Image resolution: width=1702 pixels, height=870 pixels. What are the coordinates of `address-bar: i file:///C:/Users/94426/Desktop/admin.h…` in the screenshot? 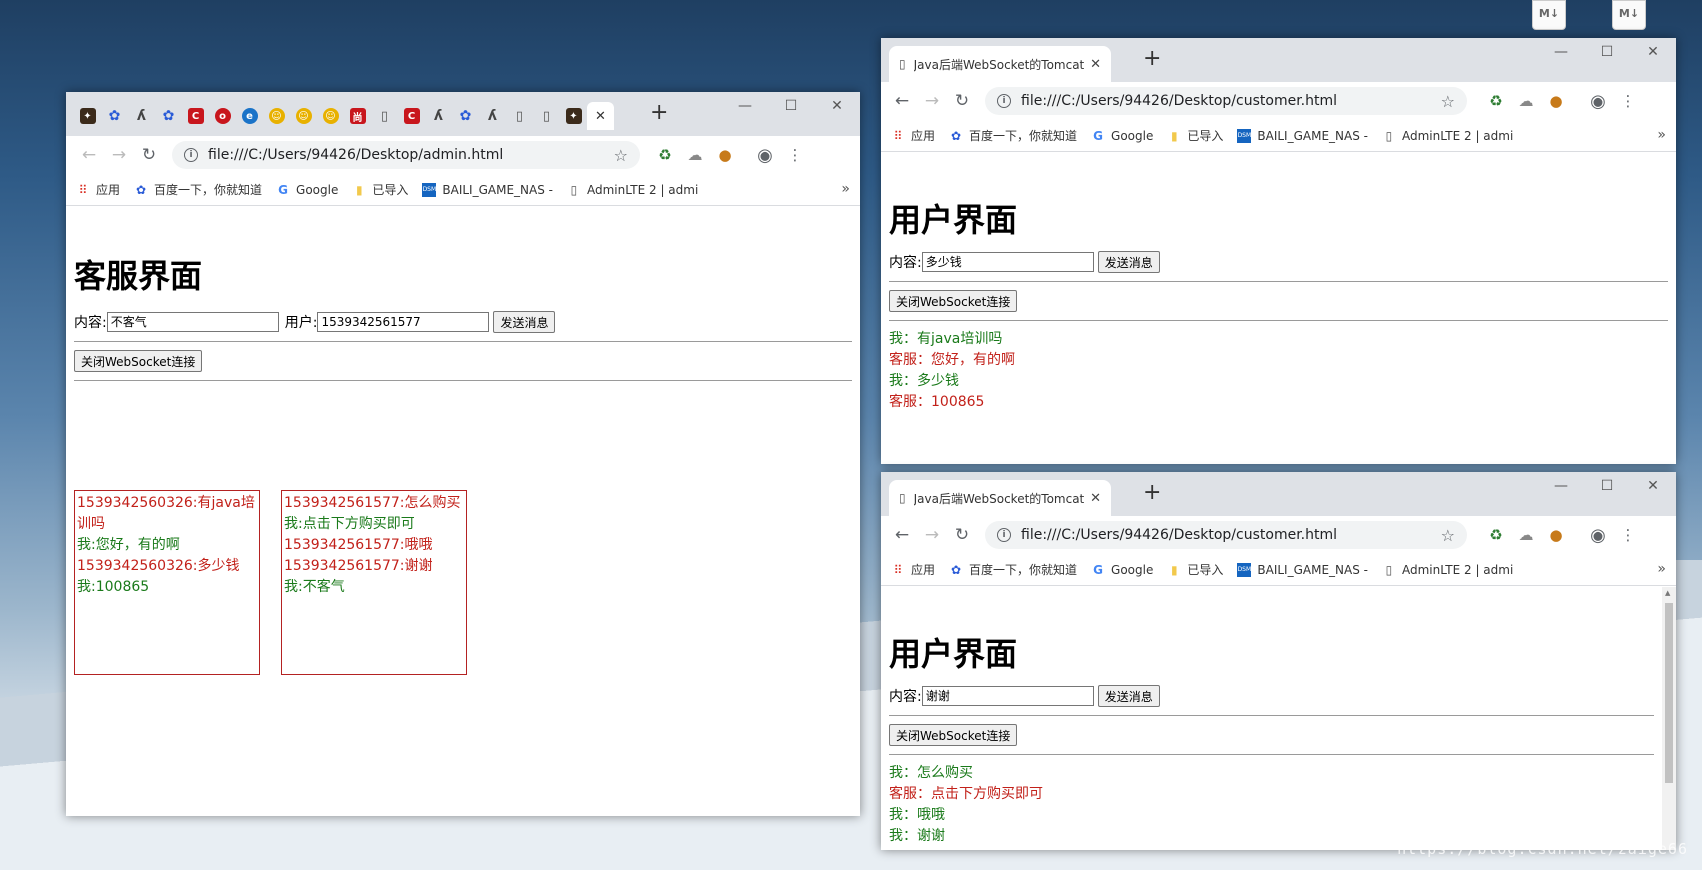 It's located at (406, 155).